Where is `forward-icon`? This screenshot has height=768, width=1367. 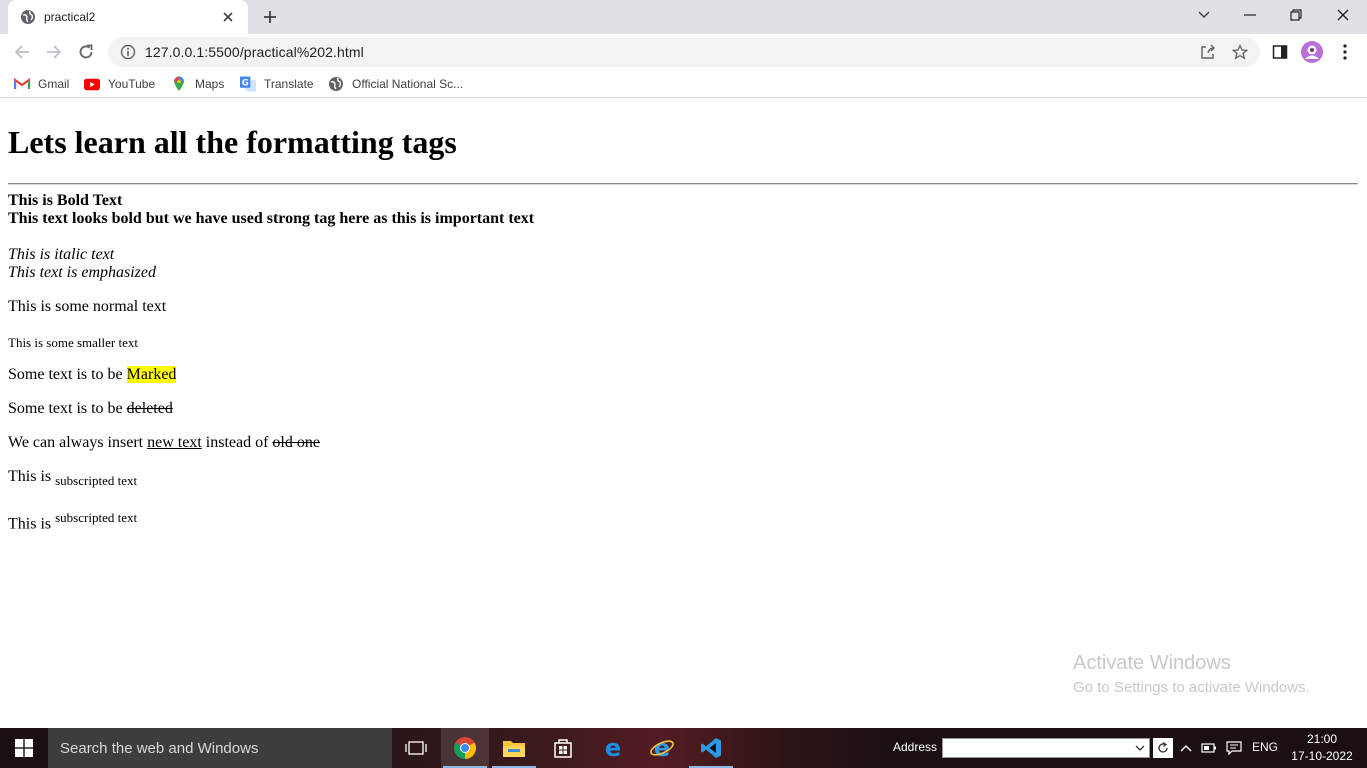
forward-icon is located at coordinates (54, 52).